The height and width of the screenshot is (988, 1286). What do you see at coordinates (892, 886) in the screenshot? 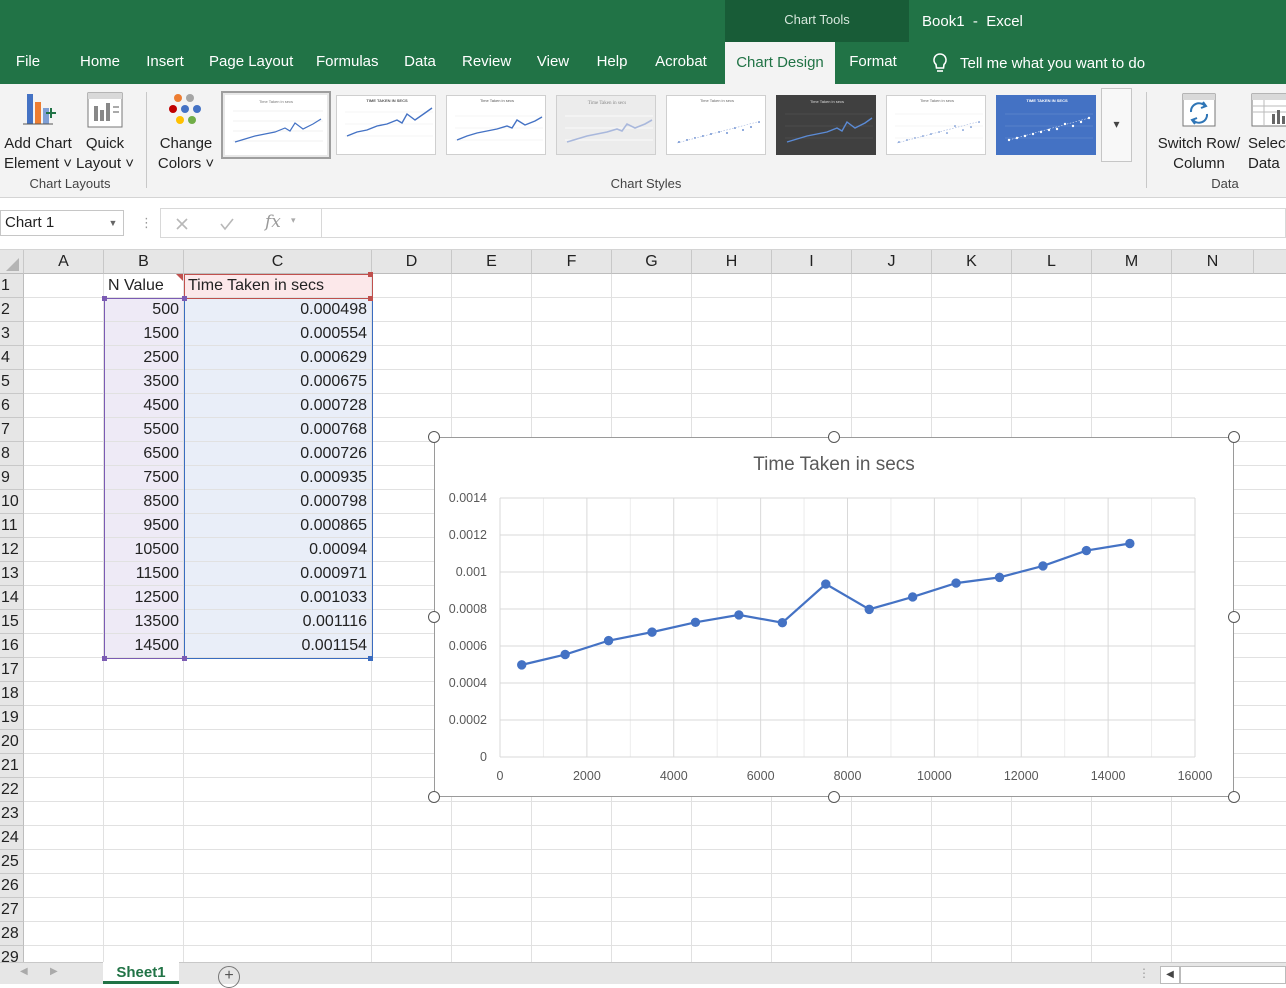
I see `cell-J26` at bounding box center [892, 886].